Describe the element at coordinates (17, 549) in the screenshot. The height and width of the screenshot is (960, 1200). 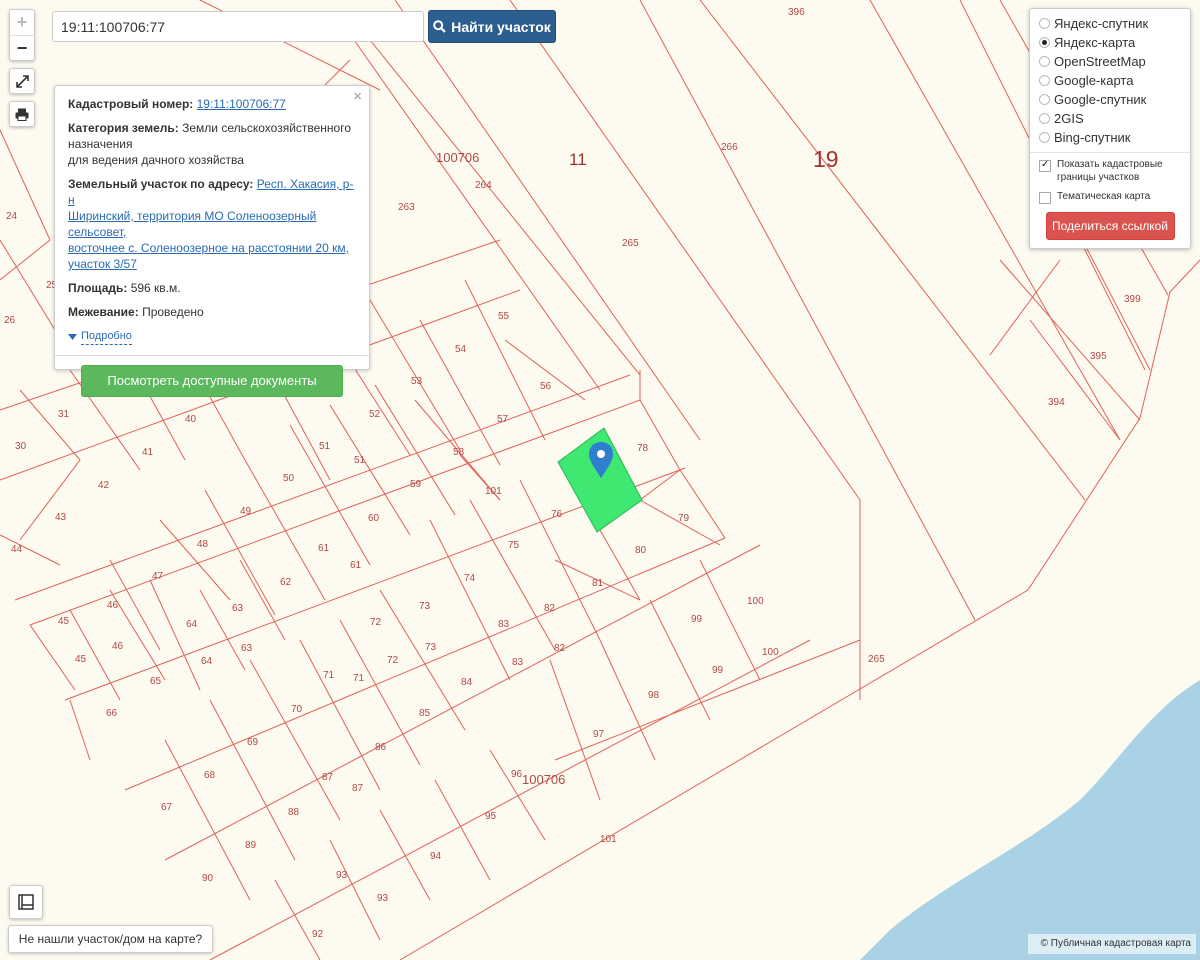
I see `parcel-number: 44` at that location.